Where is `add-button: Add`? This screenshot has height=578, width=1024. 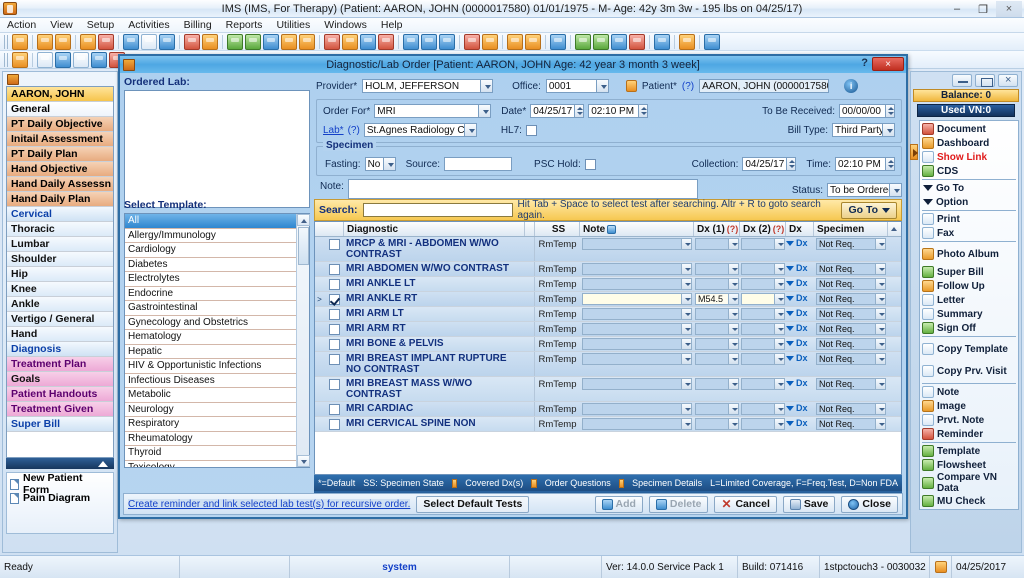
add-button: Add is located at coordinates (618, 504).